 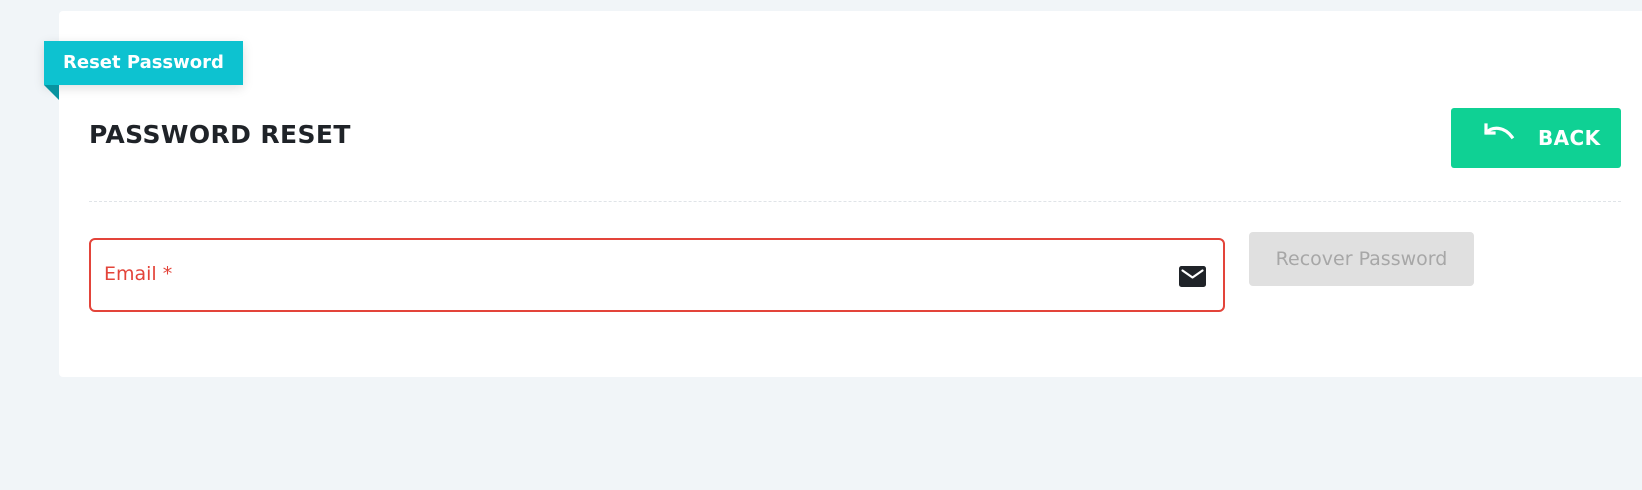 I want to click on ribbon-label: Reset Password, so click(x=143, y=62).